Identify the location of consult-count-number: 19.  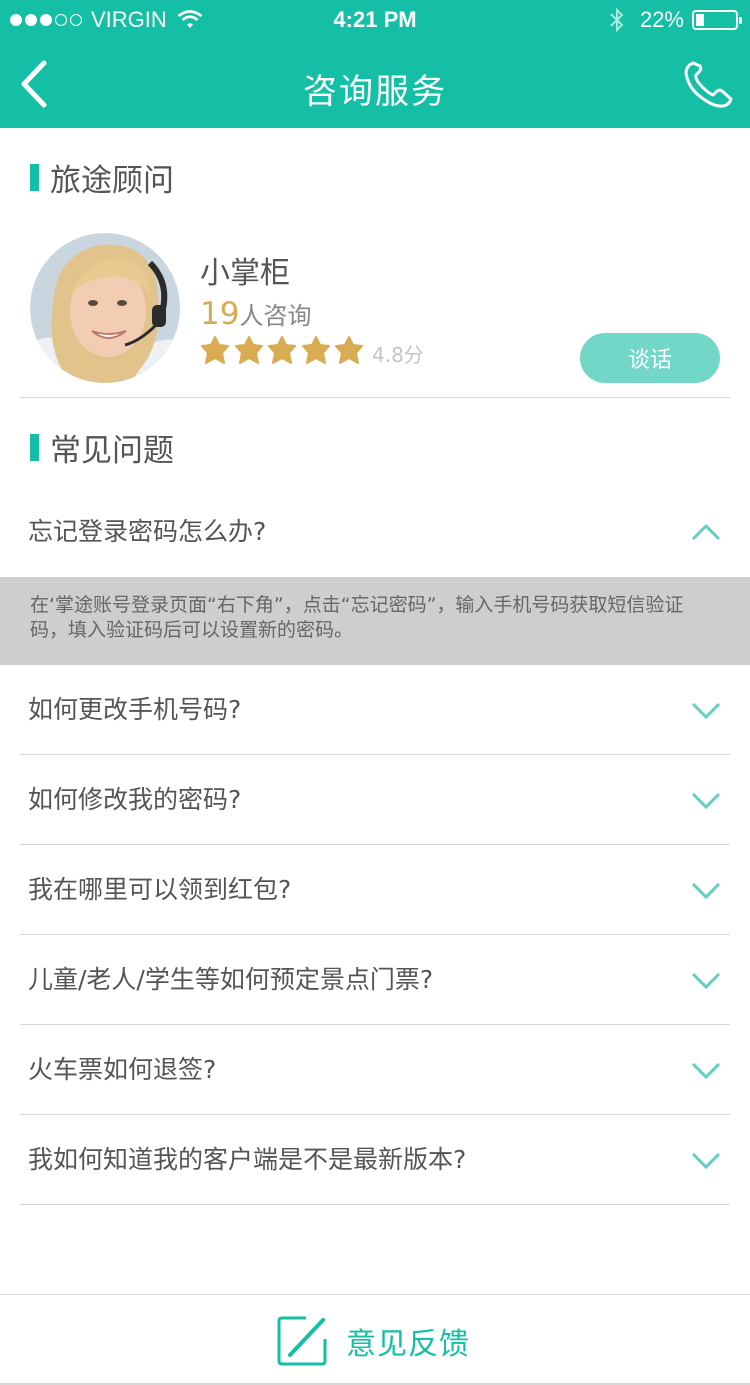
(220, 314).